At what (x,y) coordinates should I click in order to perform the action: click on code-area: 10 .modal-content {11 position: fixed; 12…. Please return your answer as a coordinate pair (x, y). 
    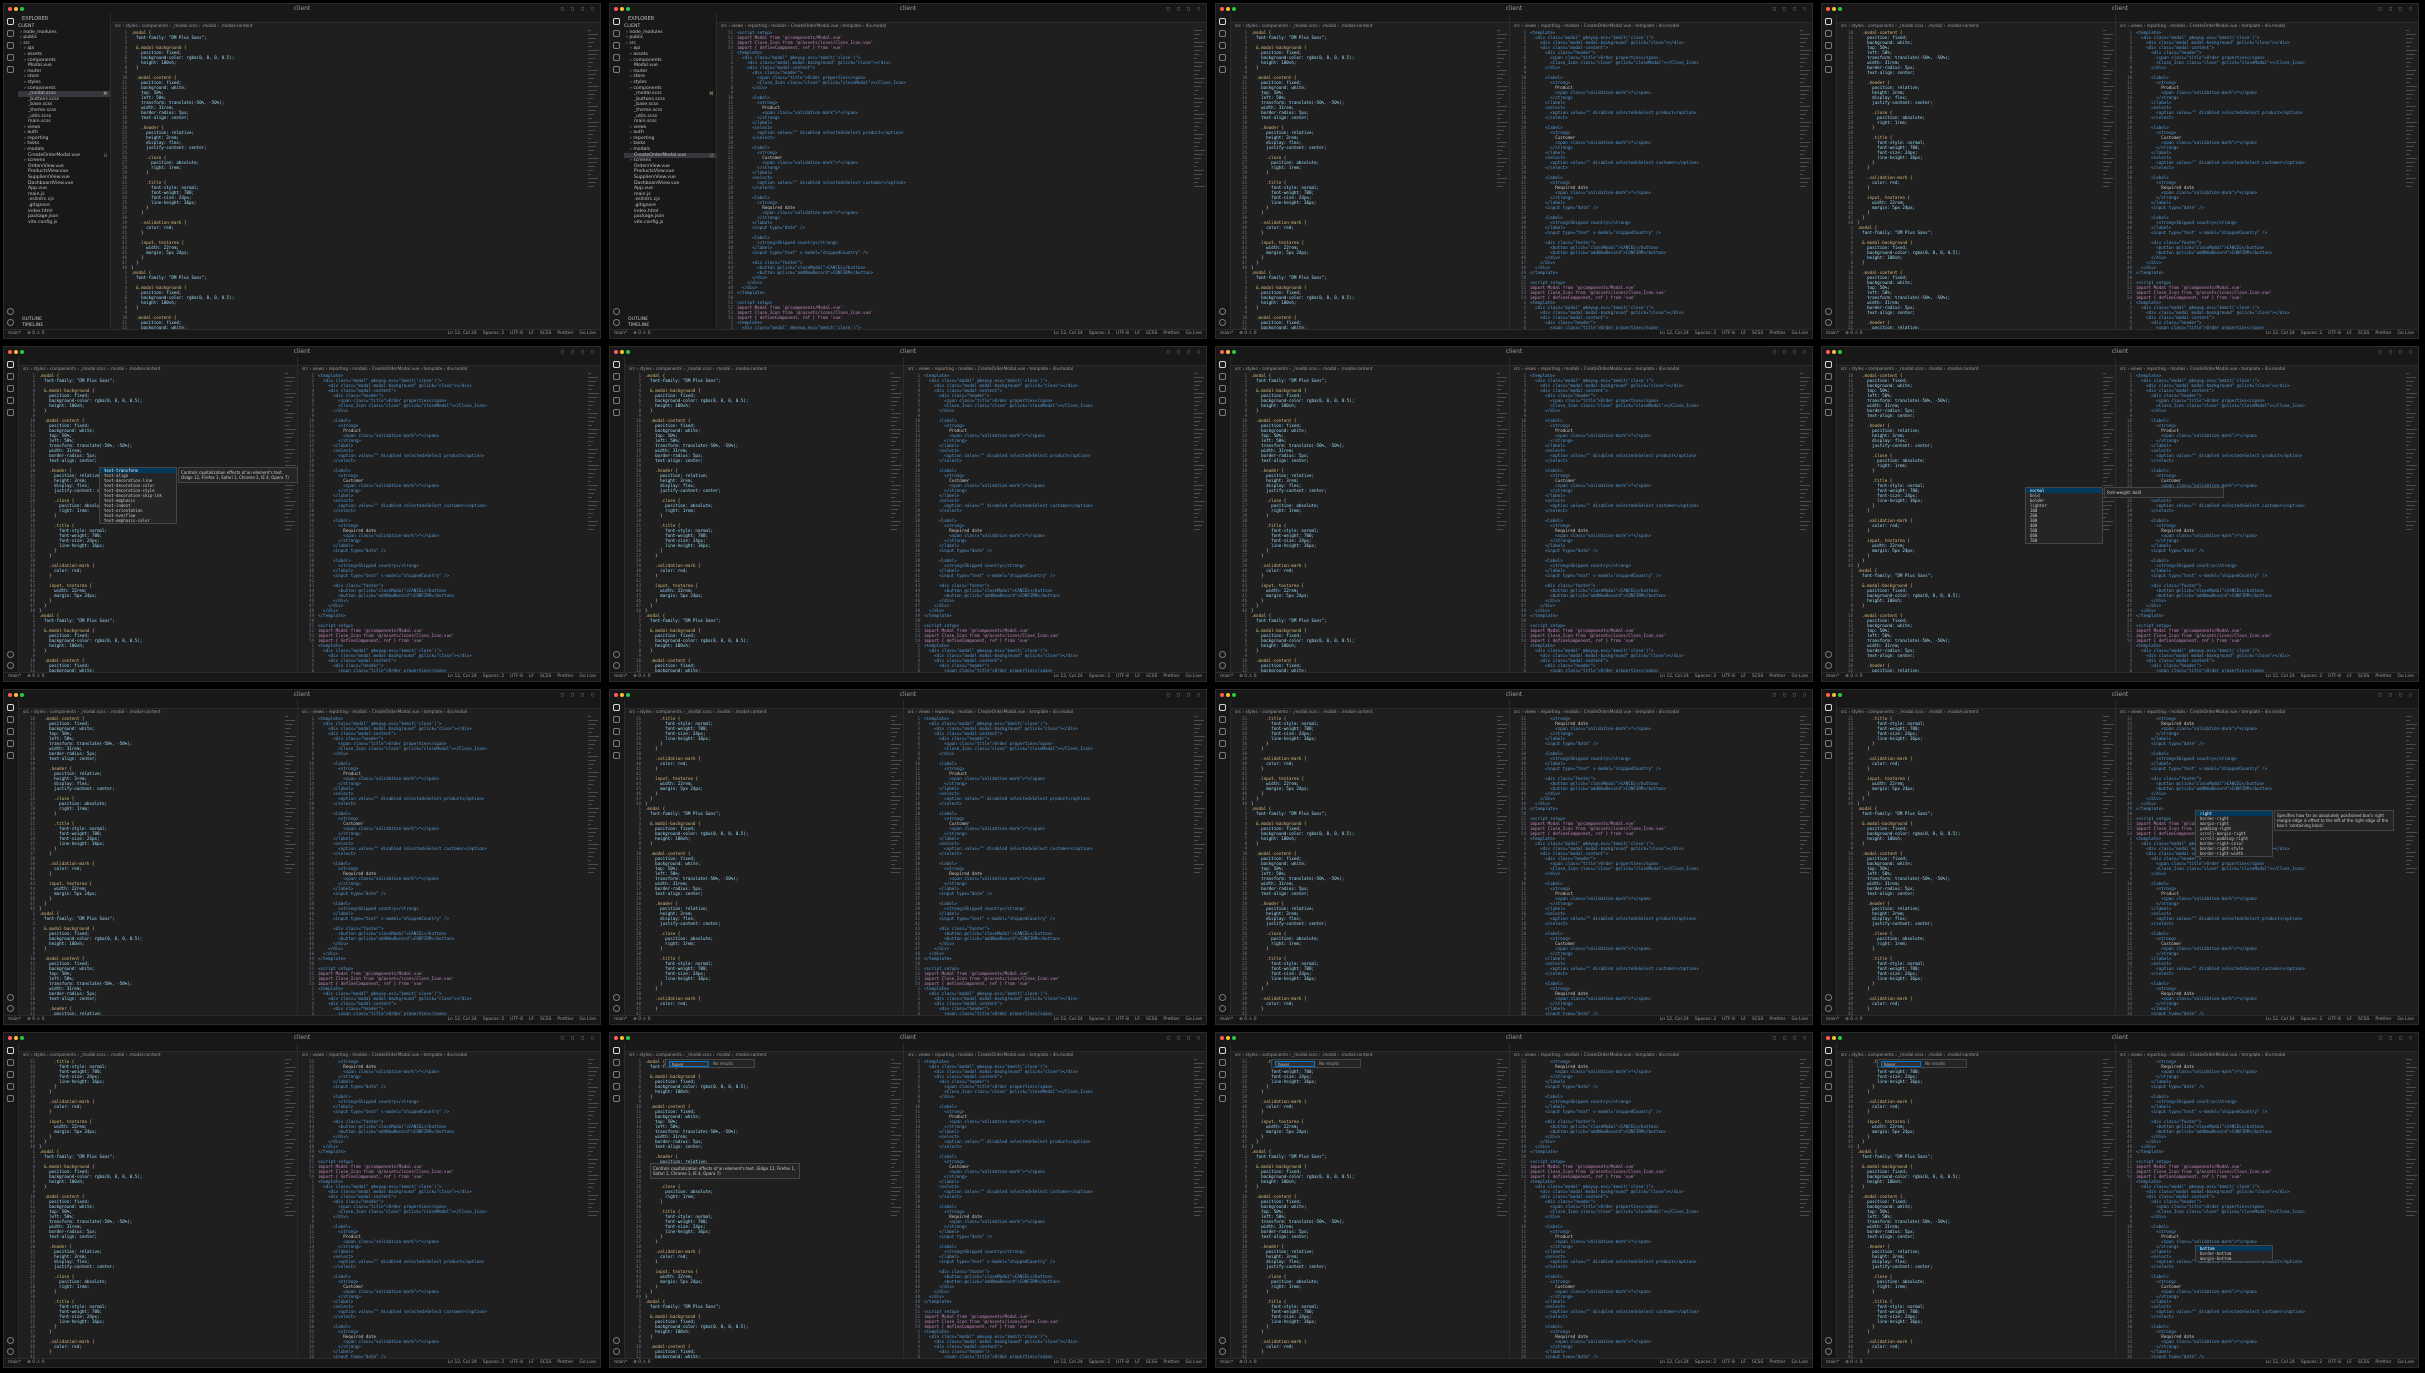
    Looking at the image, I should click on (151, 866).